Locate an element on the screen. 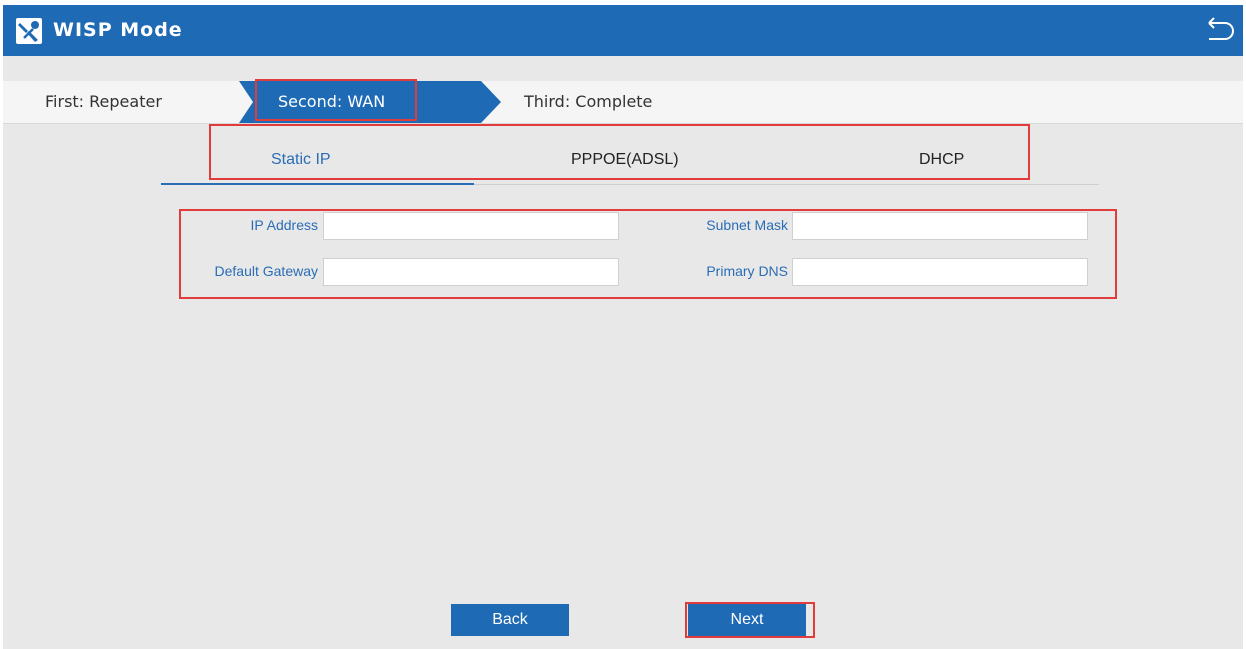  page-title: WISP Mode is located at coordinates (118, 30).